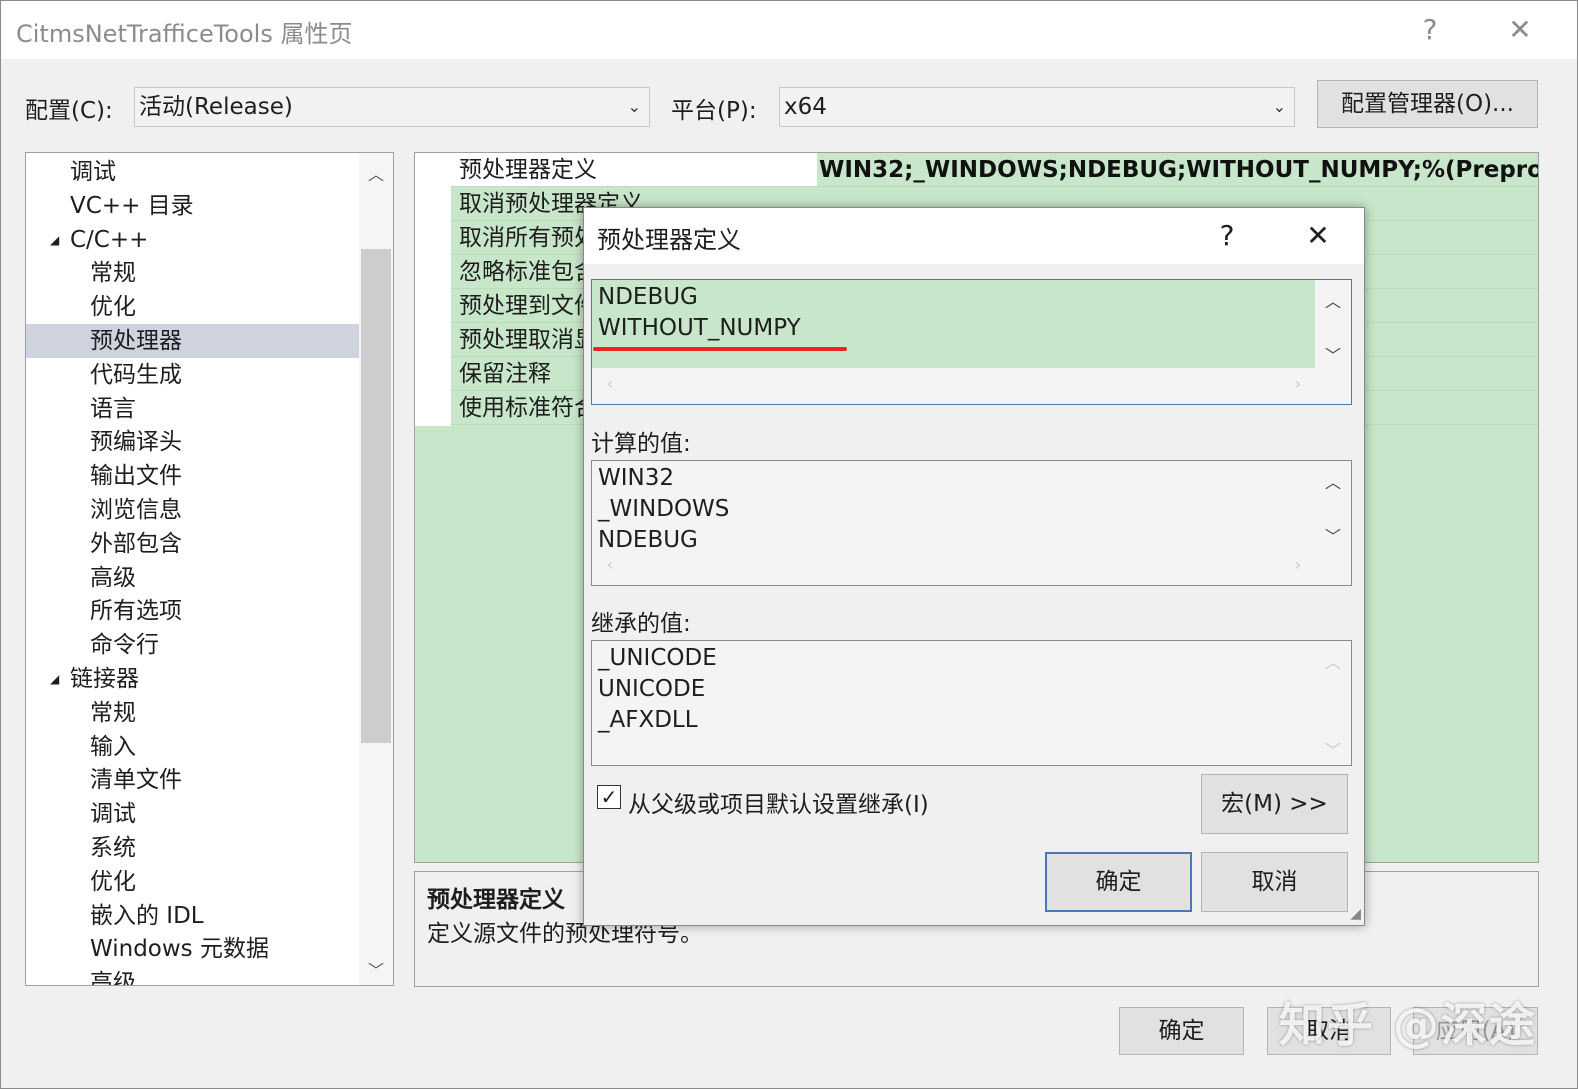 The height and width of the screenshot is (1089, 1578). I want to click on tree-item: 语言, so click(192, 409).